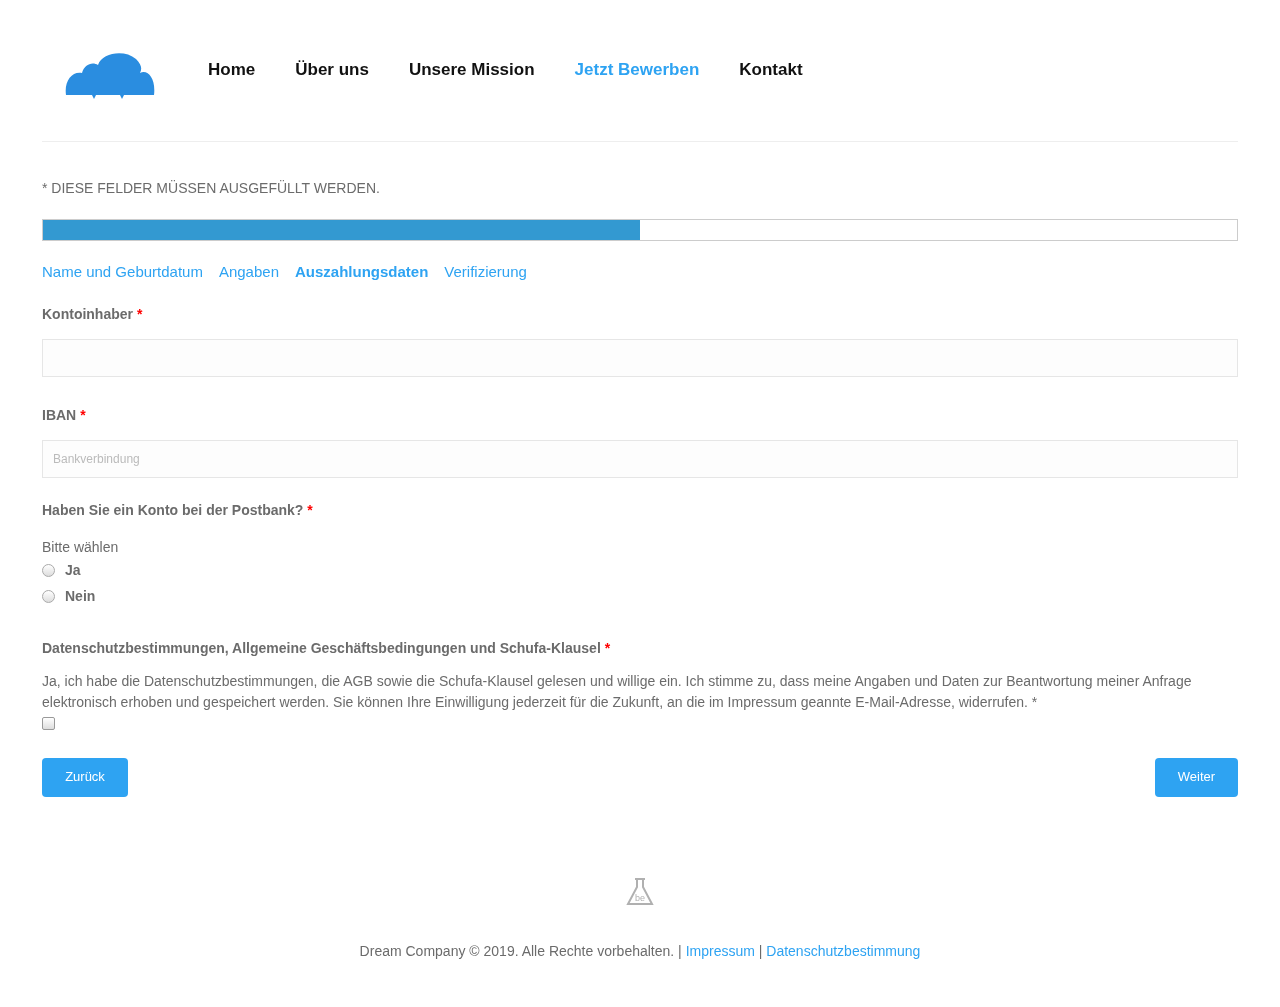  What do you see at coordinates (640, 458) in the screenshot?
I see `input-field: Bankverbindung` at bounding box center [640, 458].